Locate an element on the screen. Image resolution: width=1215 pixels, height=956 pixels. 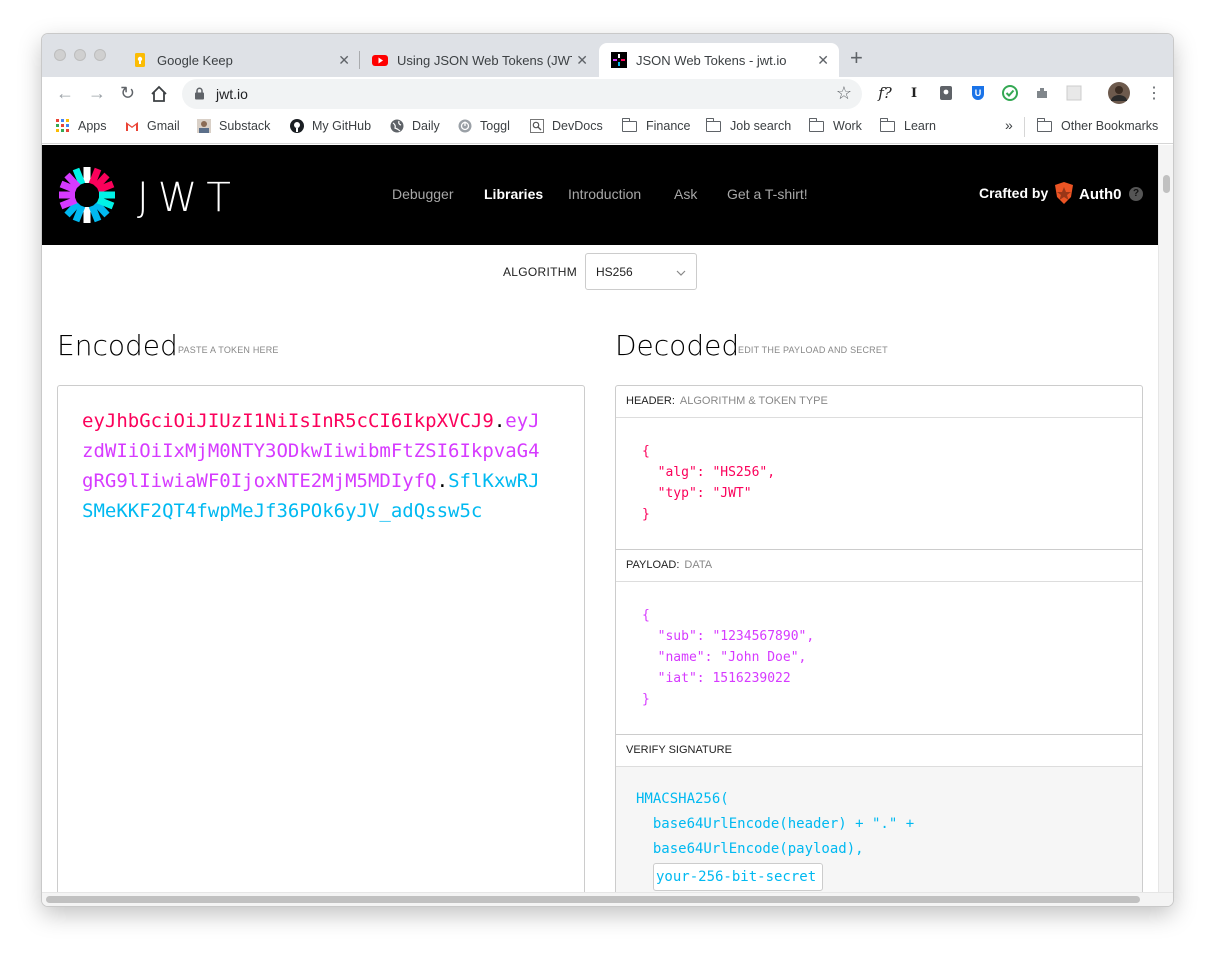
bookmark-label: Toggl is located at coordinates (495, 126).